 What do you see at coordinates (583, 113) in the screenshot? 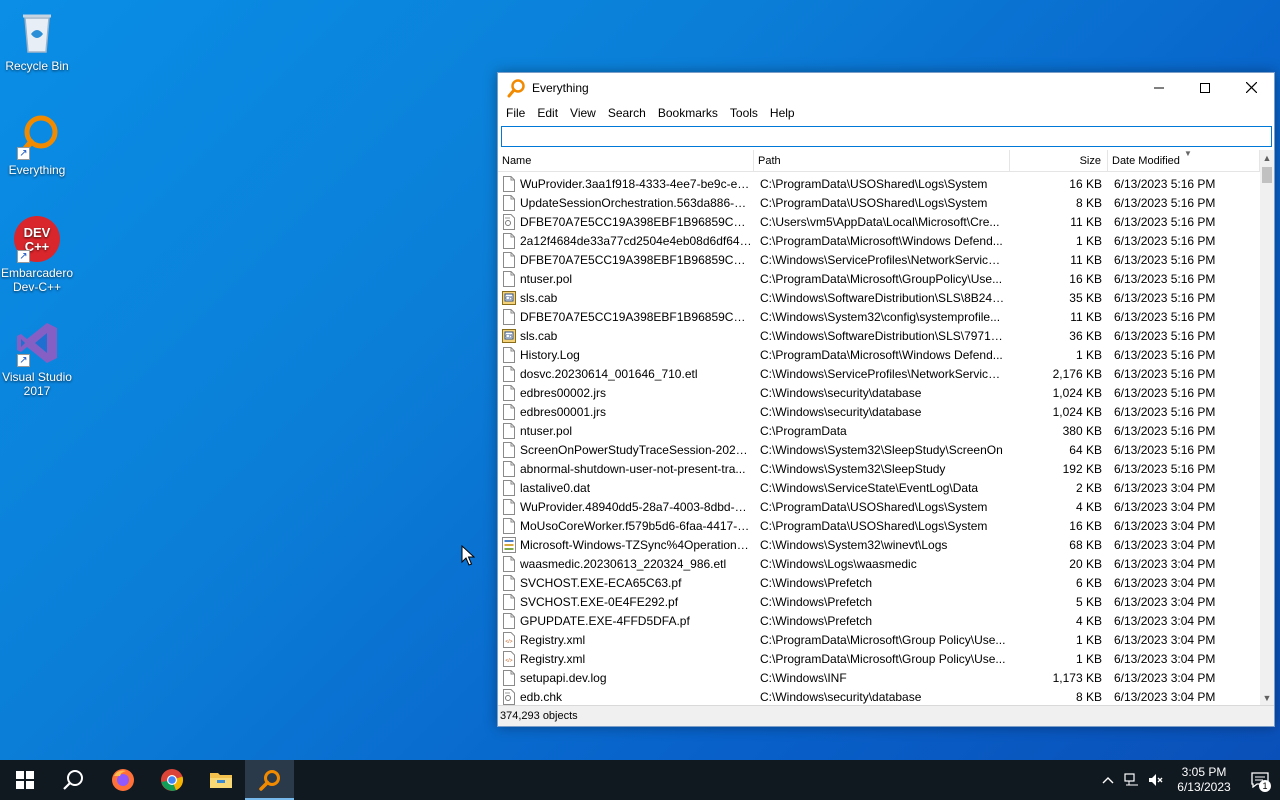
I see `menu-view: View` at bounding box center [583, 113].